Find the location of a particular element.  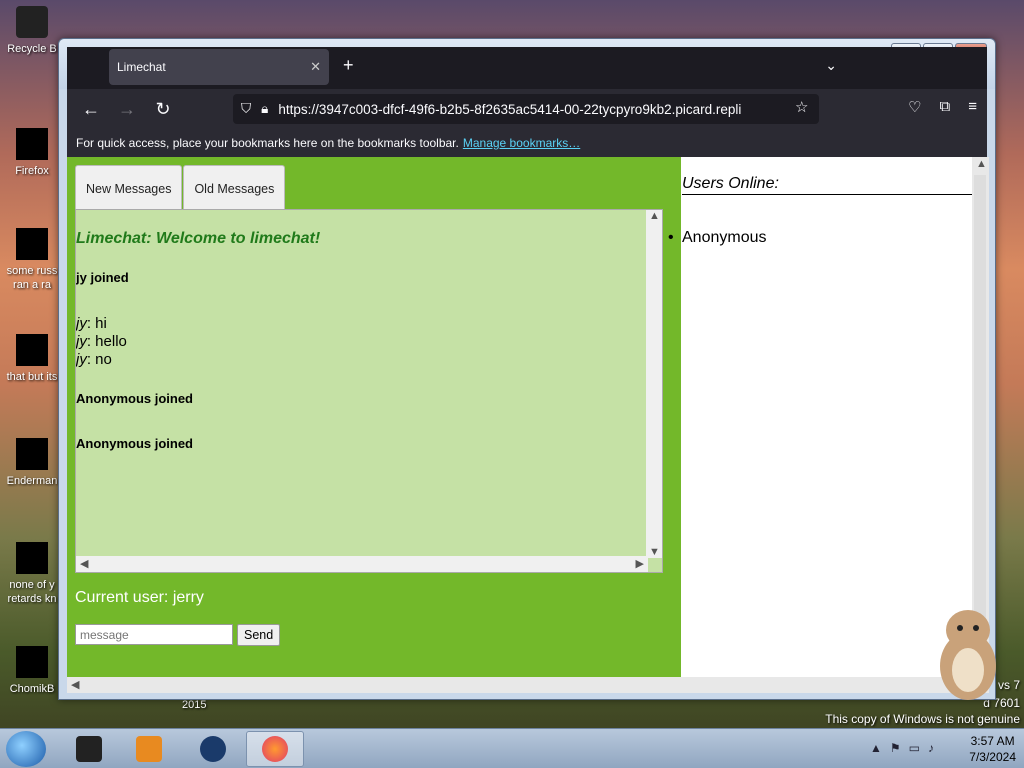

tab-bar: Limechat ✕ + ⌄ is located at coordinates (527, 68).